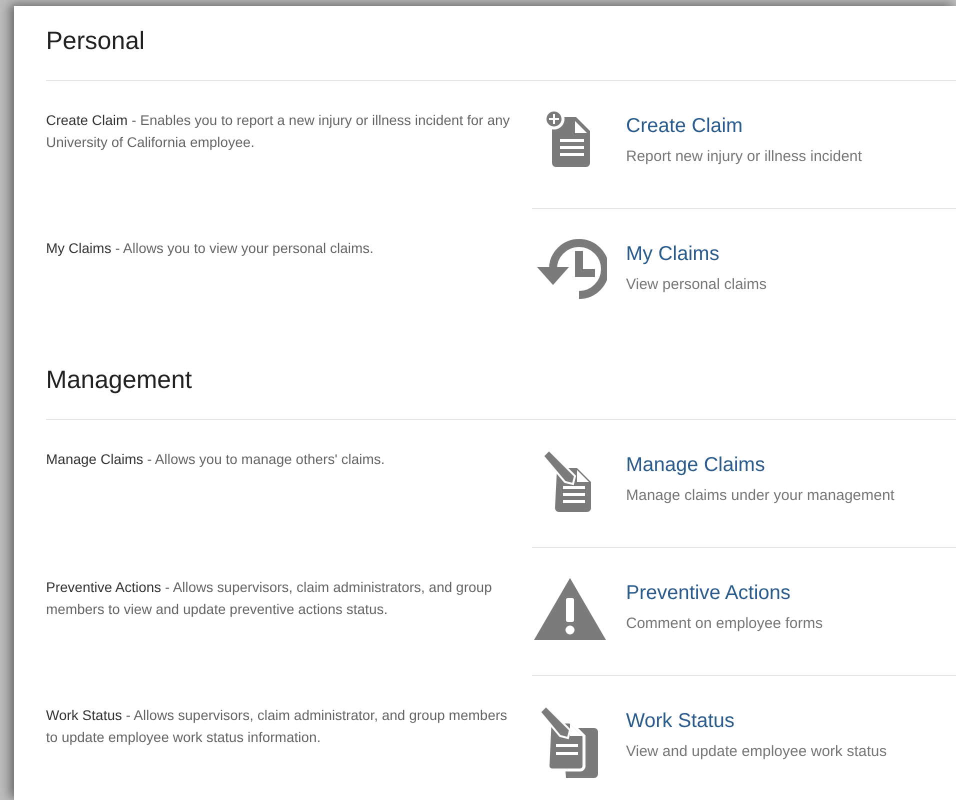 The image size is (956, 800). I want to click on feature-link: Work Status, so click(680, 721).